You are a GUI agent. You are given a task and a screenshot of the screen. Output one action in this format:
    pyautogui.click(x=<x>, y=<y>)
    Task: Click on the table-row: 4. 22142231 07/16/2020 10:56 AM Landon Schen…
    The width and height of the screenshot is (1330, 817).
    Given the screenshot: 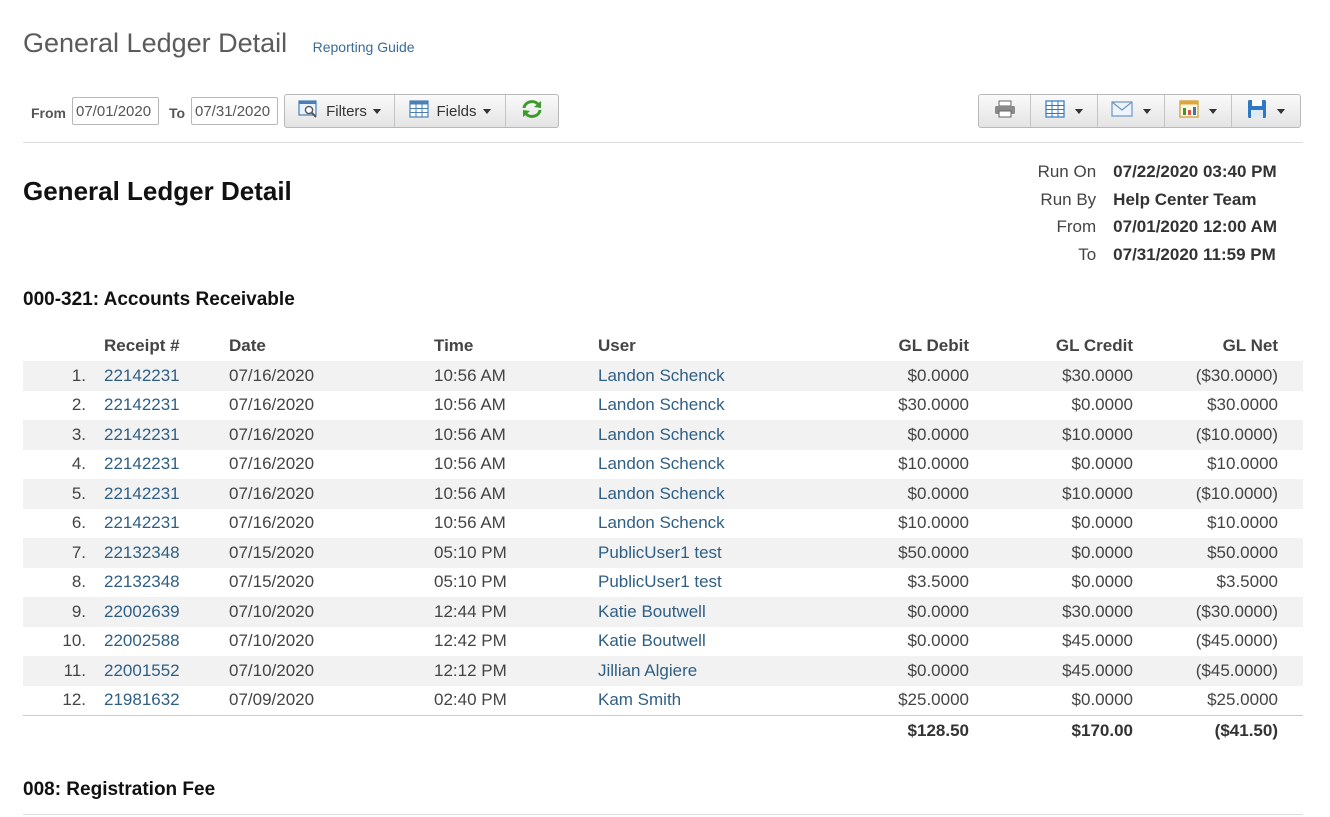 What is the action you would take?
    pyautogui.click(x=663, y=465)
    